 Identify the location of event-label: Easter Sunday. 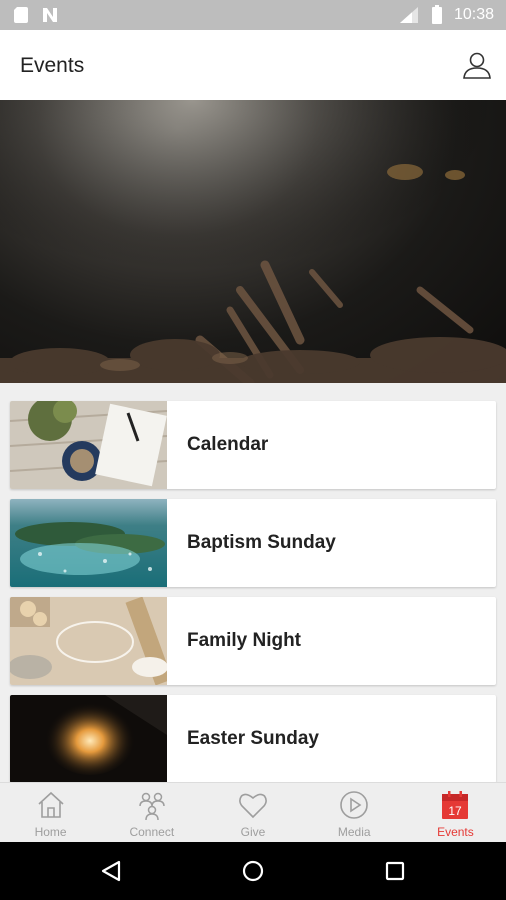
(253, 738).